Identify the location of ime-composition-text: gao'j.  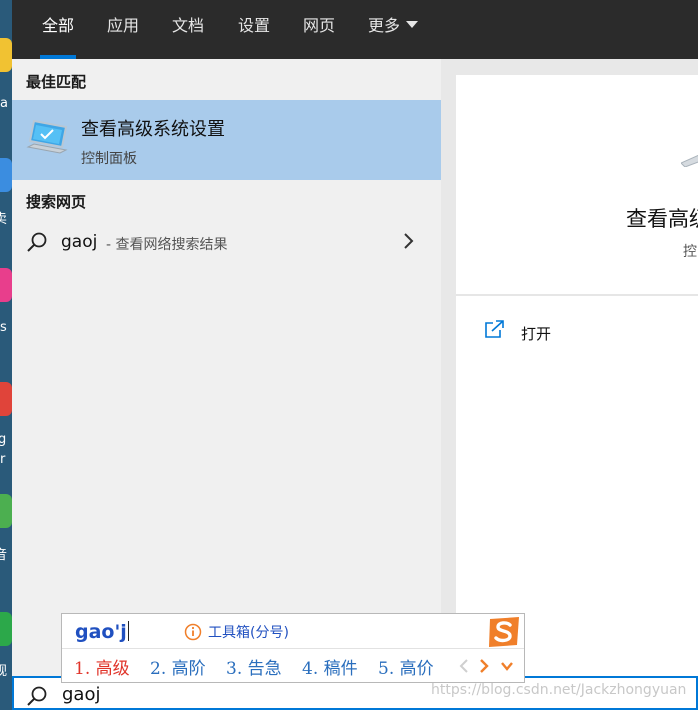
(101, 632).